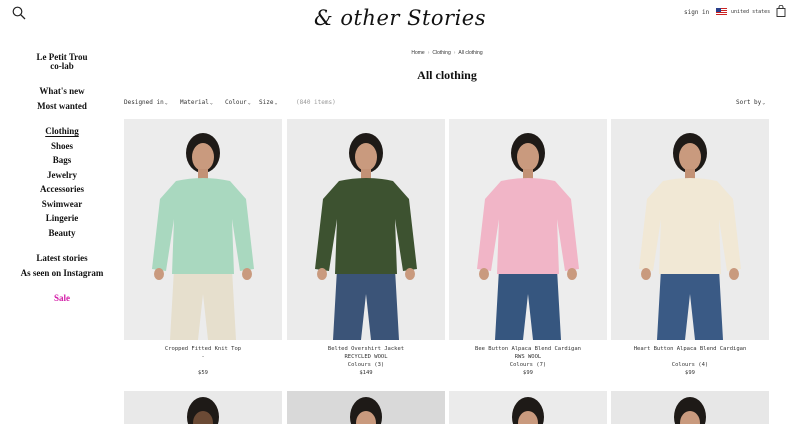 The width and height of the screenshot is (800, 424). I want to click on product-name: Heart Button Alpaca Blend Cardigan, so click(690, 349).